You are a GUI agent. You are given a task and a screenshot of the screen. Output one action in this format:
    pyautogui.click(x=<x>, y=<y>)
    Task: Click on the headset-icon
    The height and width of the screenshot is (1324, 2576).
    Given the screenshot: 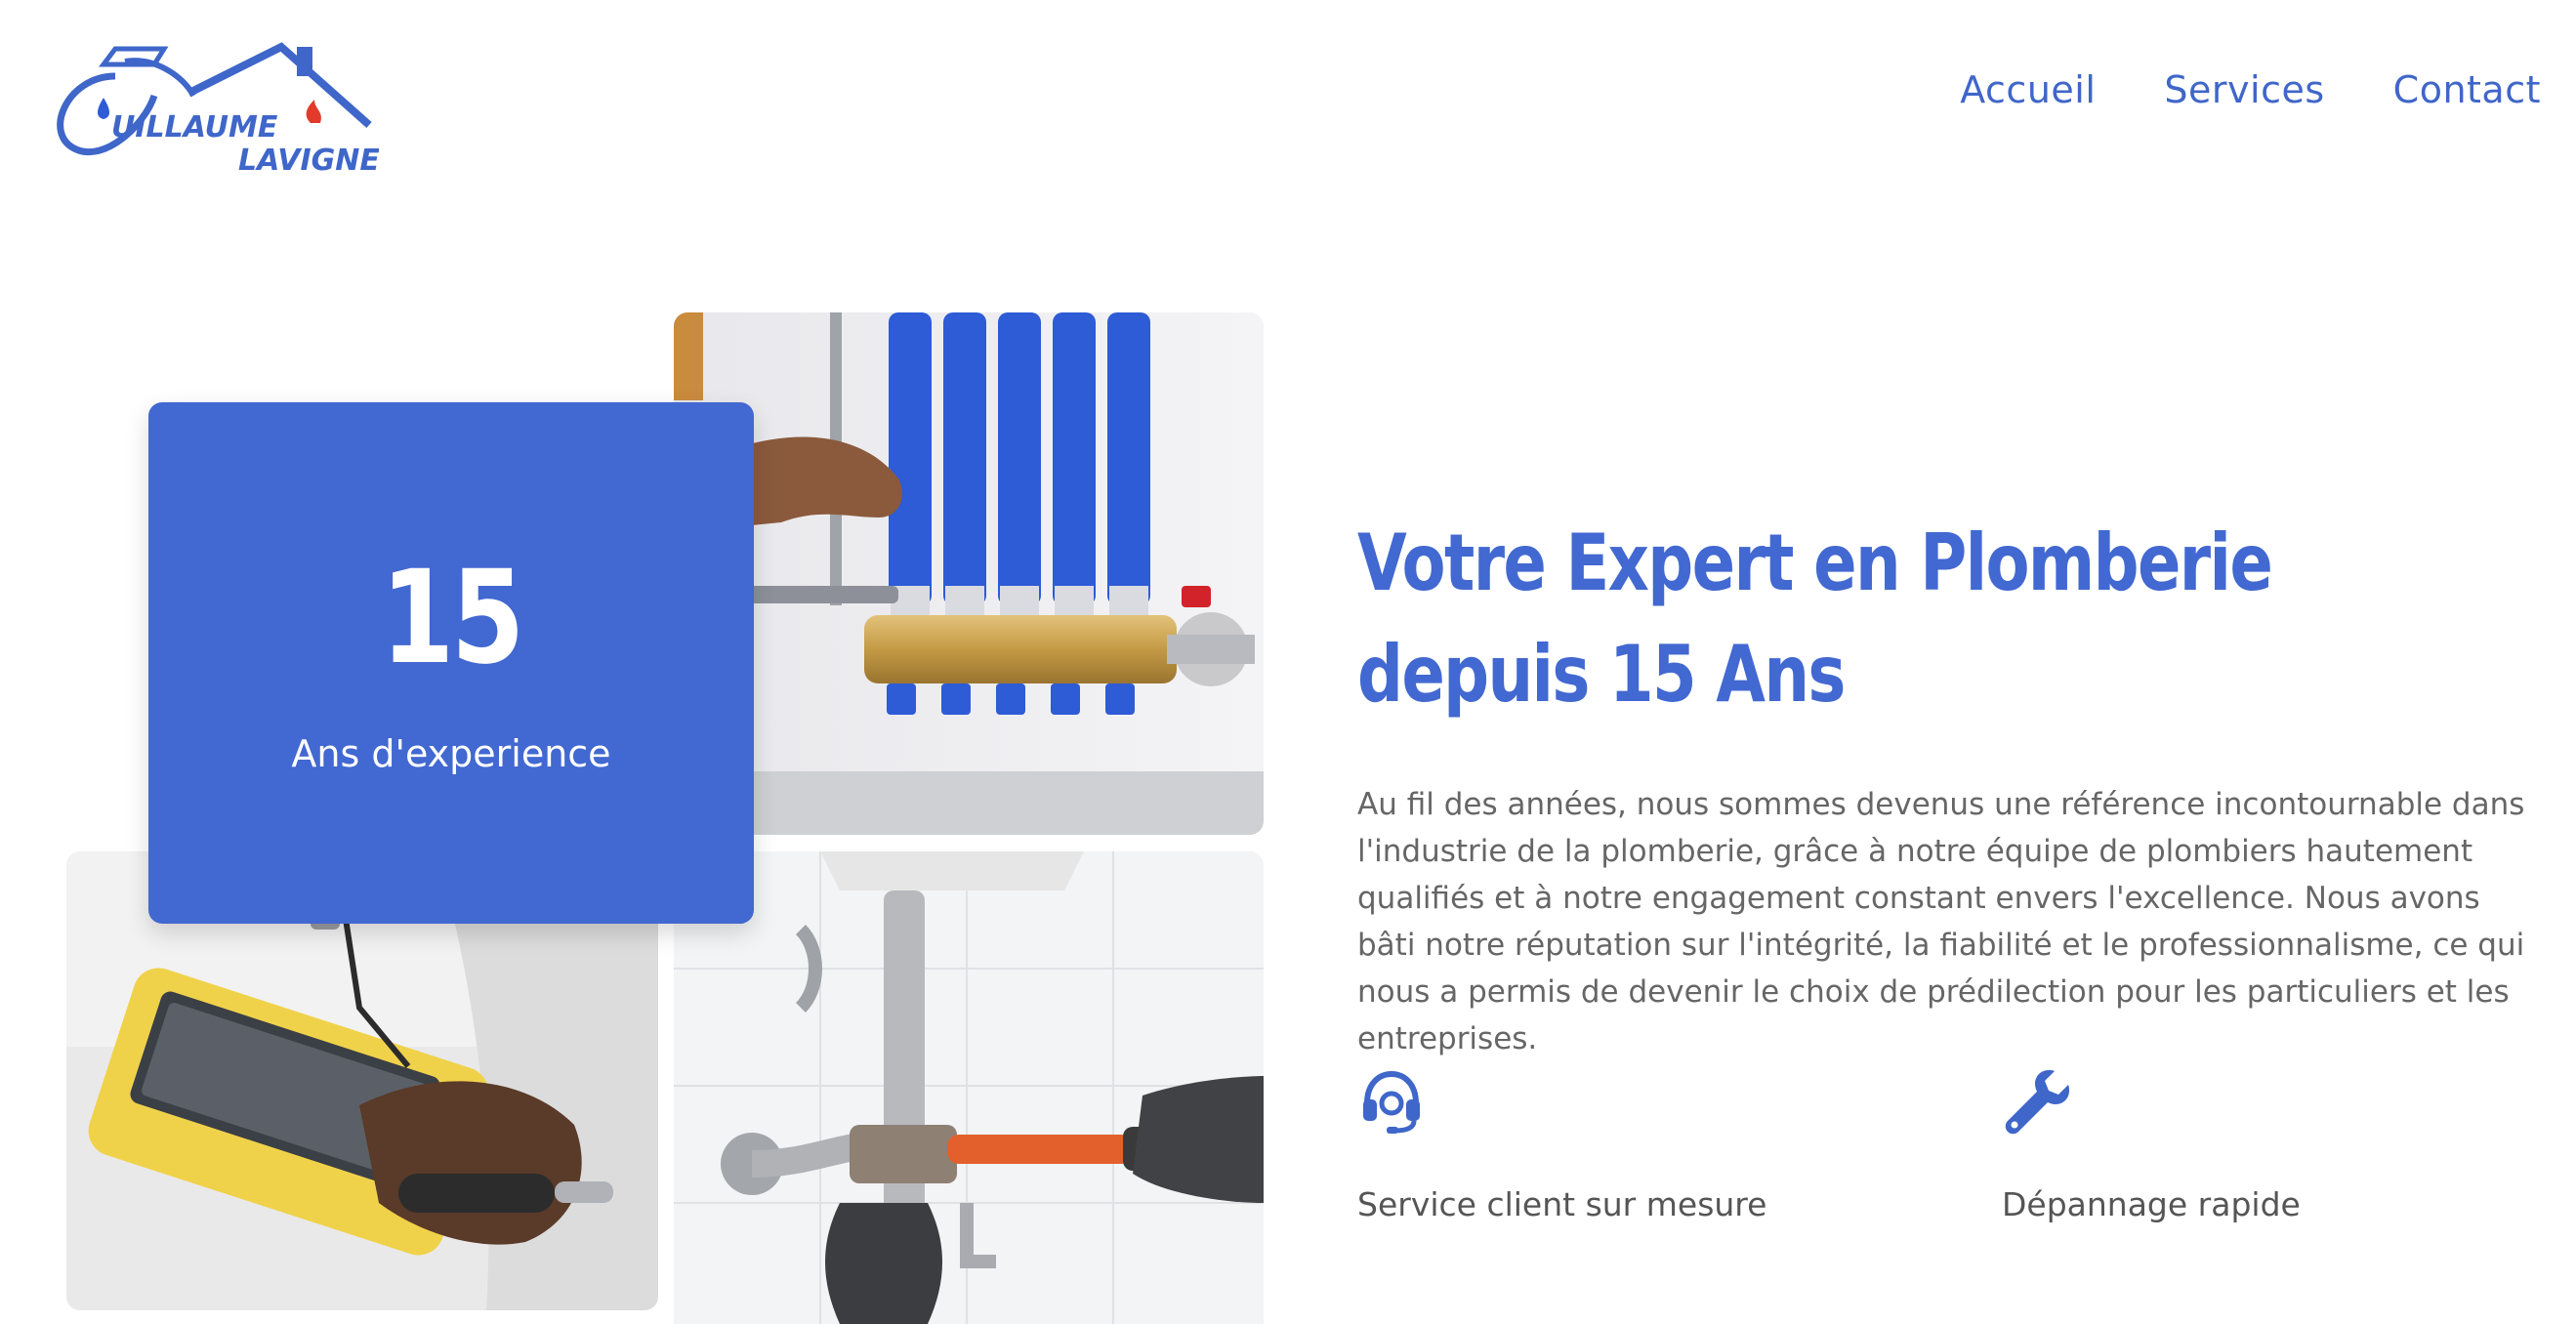 What is the action you would take?
    pyautogui.click(x=1391, y=1102)
    